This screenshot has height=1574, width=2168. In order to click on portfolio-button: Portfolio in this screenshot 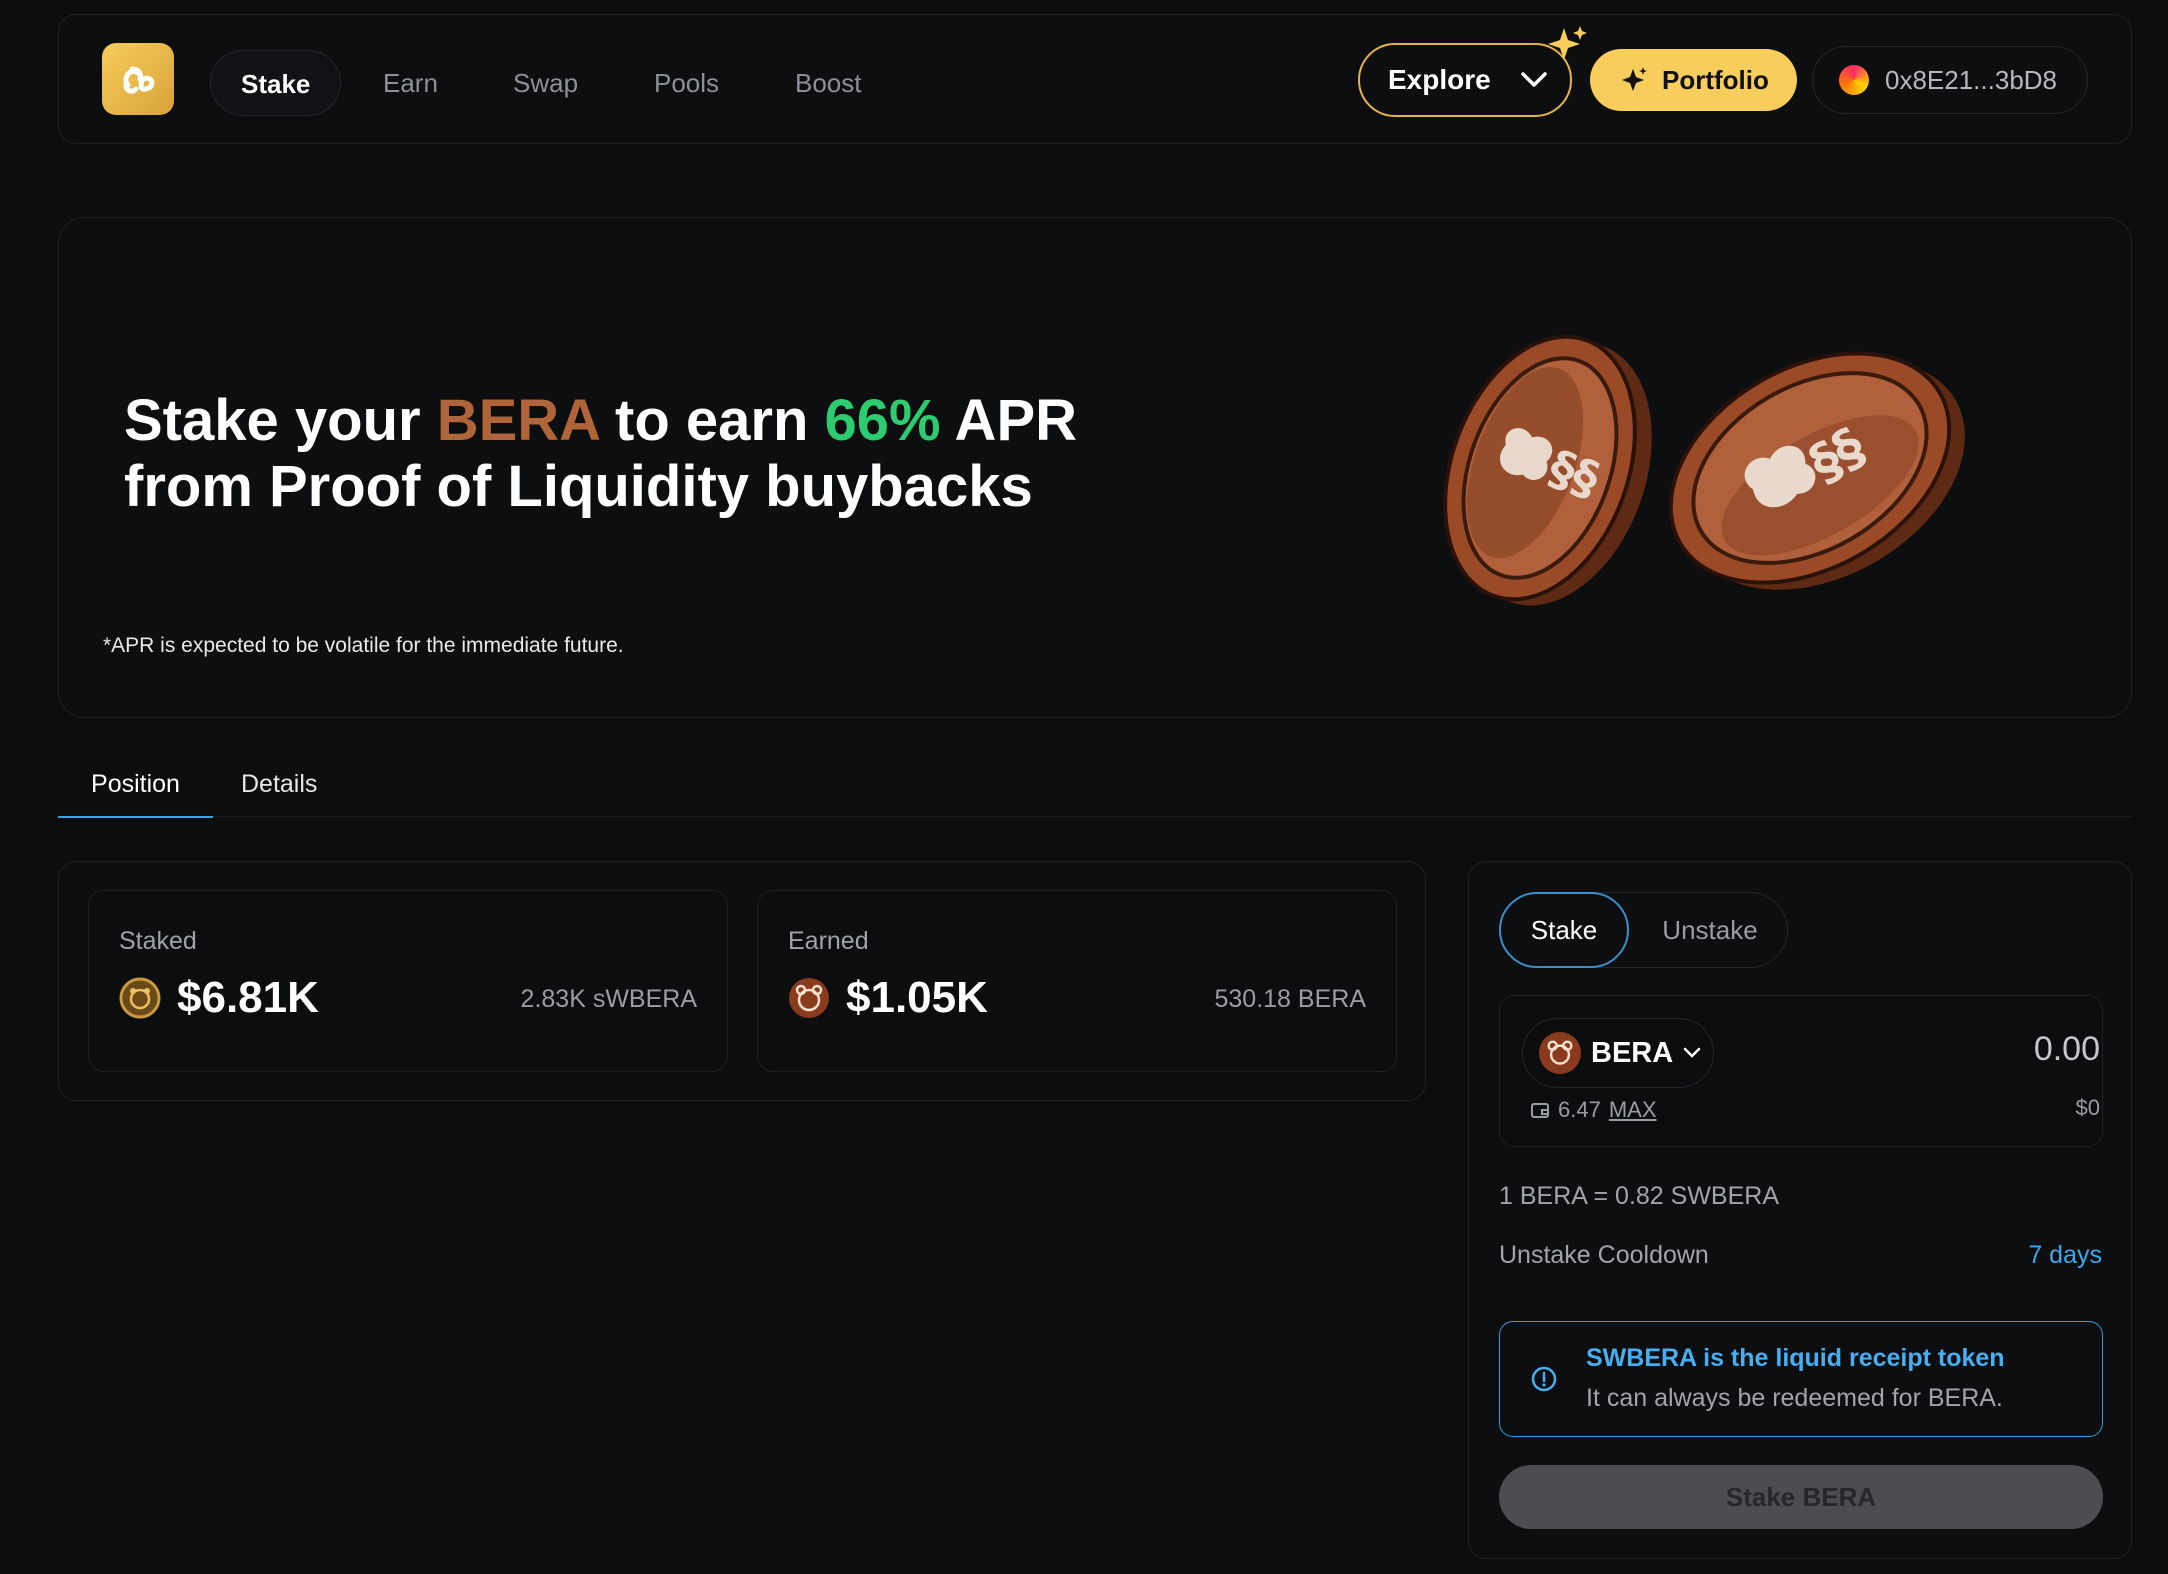, I will do `click(1693, 80)`.